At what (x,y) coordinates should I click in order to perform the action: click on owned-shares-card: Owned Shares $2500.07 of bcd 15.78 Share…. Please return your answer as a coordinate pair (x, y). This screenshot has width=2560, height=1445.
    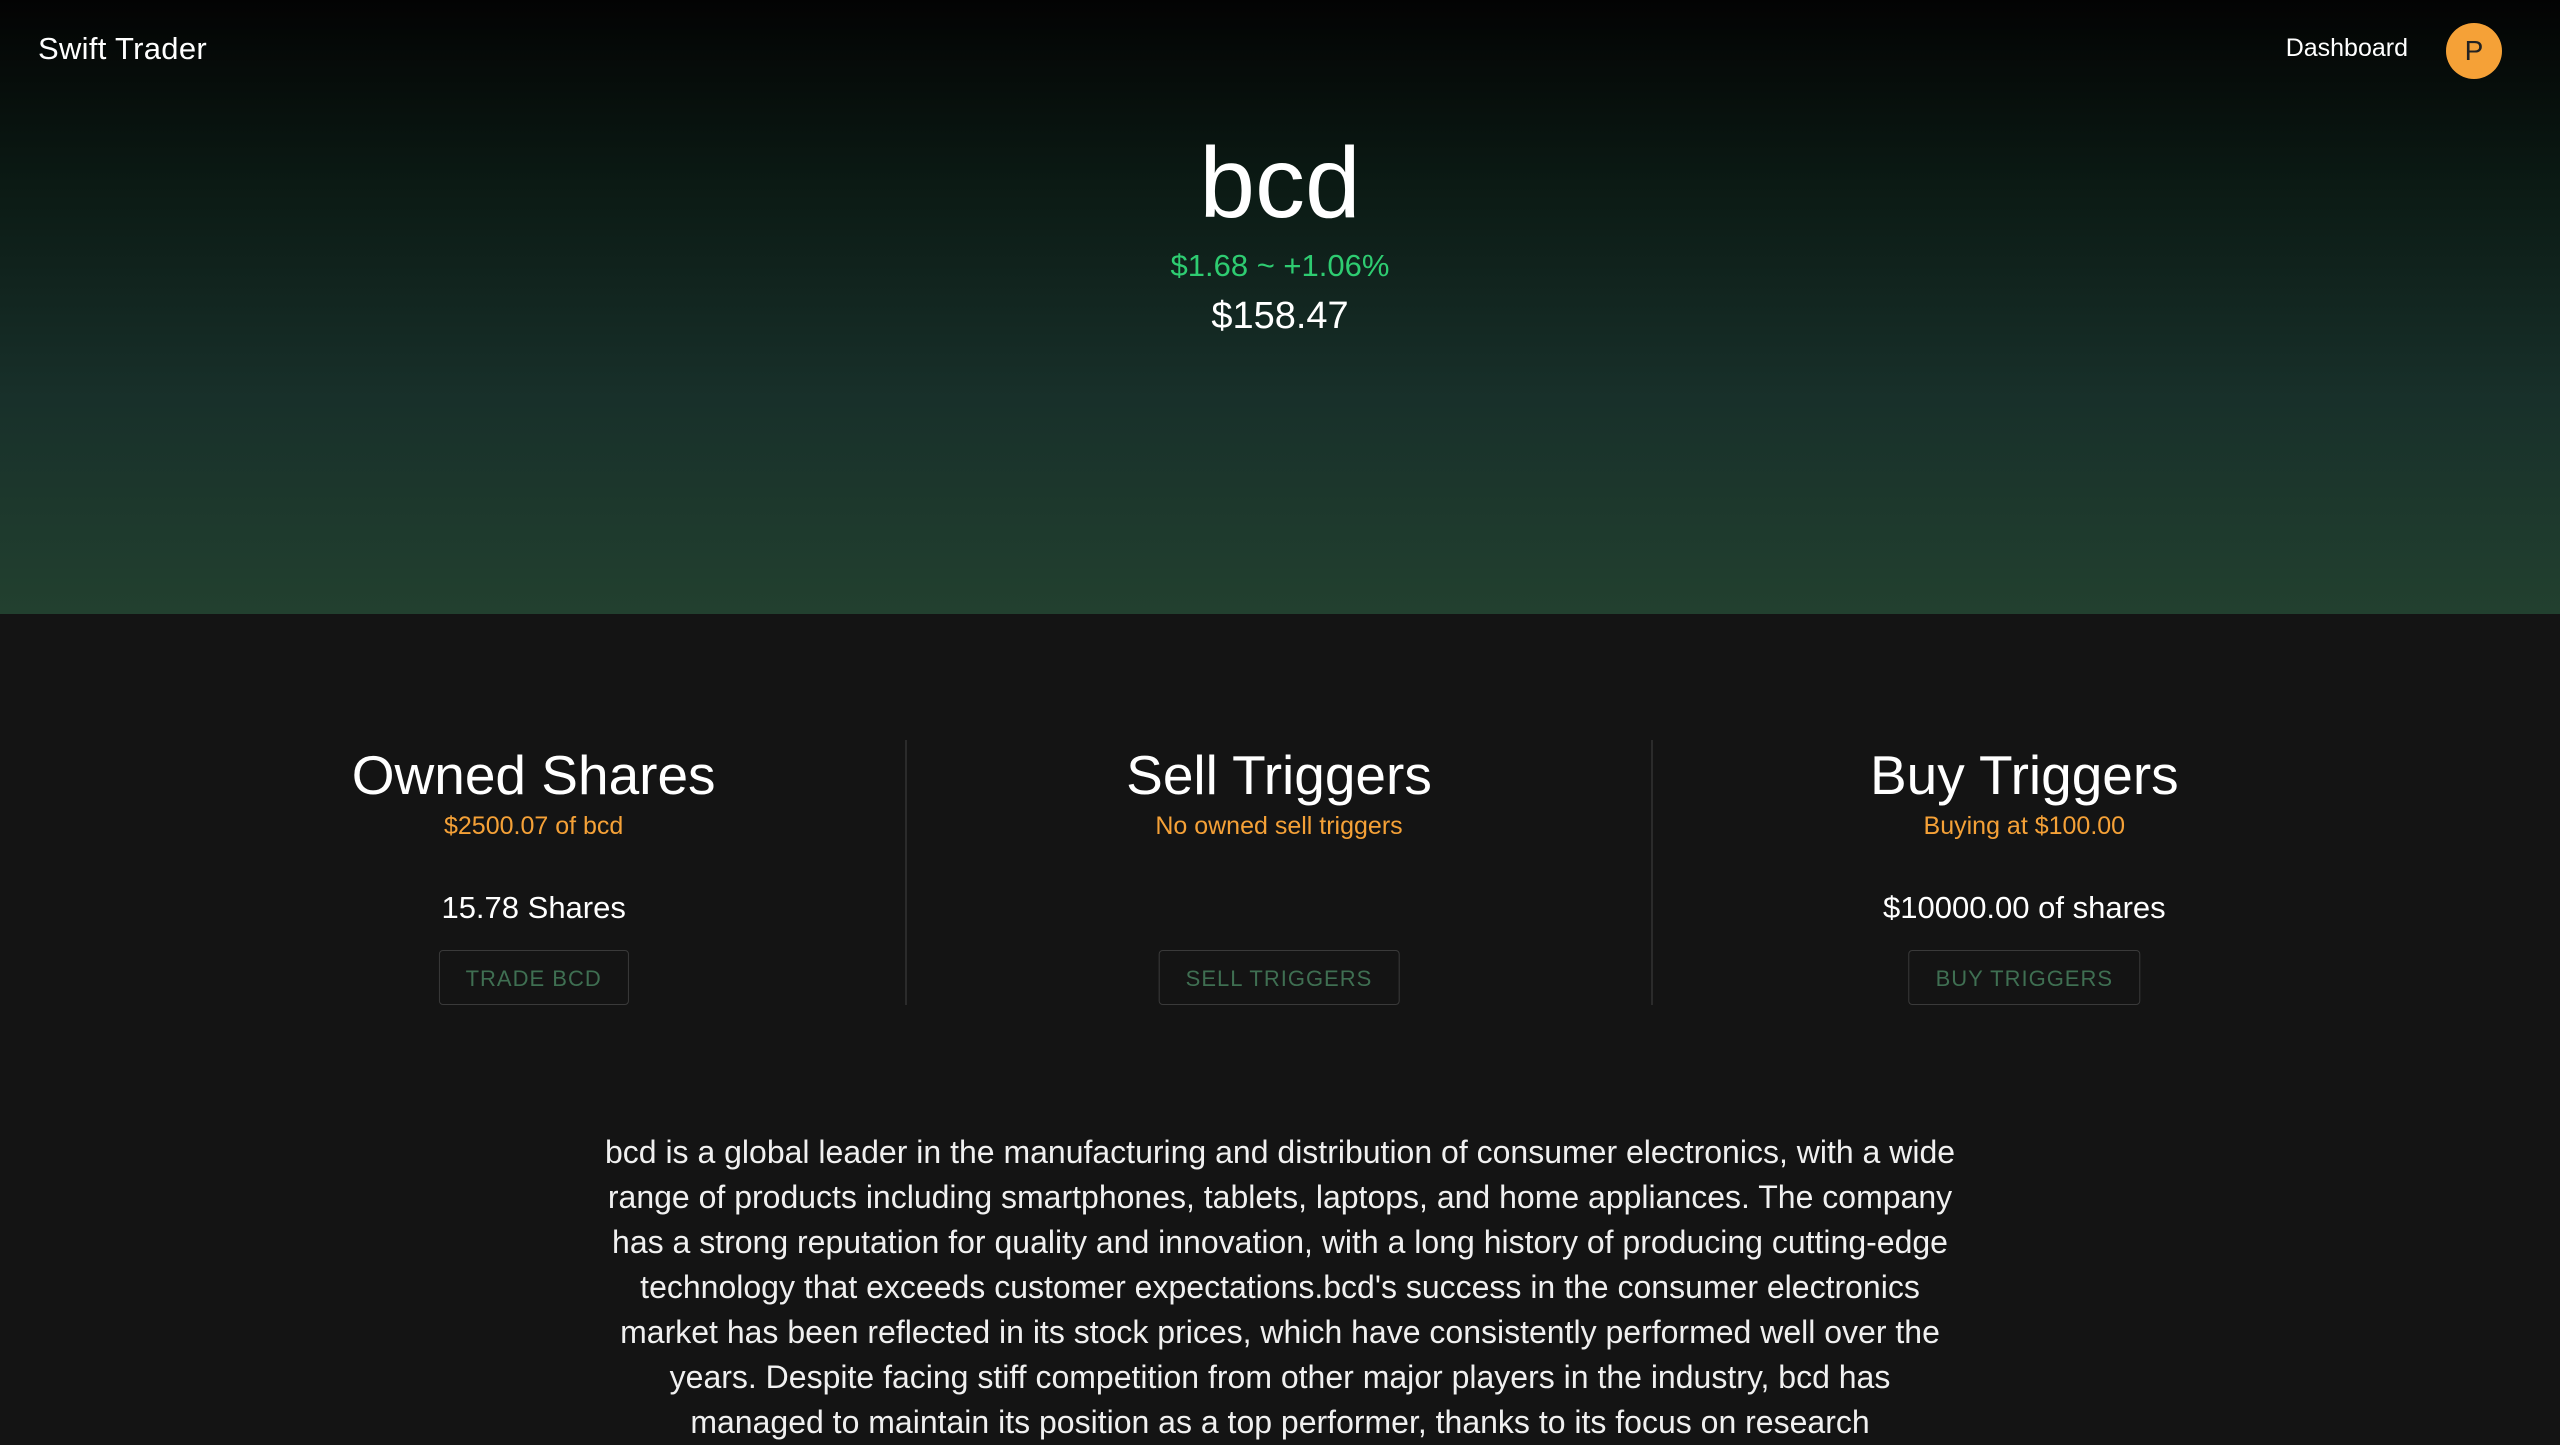
    Looking at the image, I should click on (533, 872).